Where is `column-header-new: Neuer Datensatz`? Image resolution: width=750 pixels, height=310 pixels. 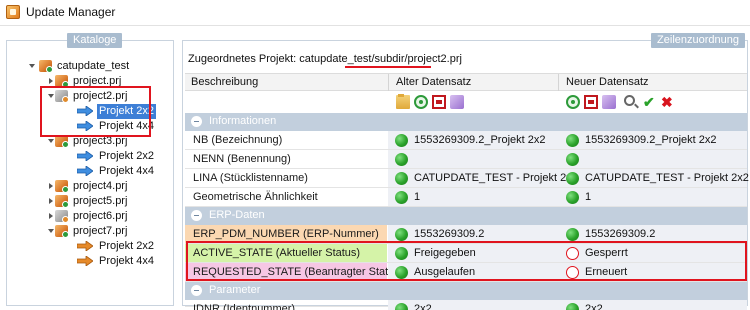
column-header-new: Neuer Datensatz is located at coordinates (607, 82).